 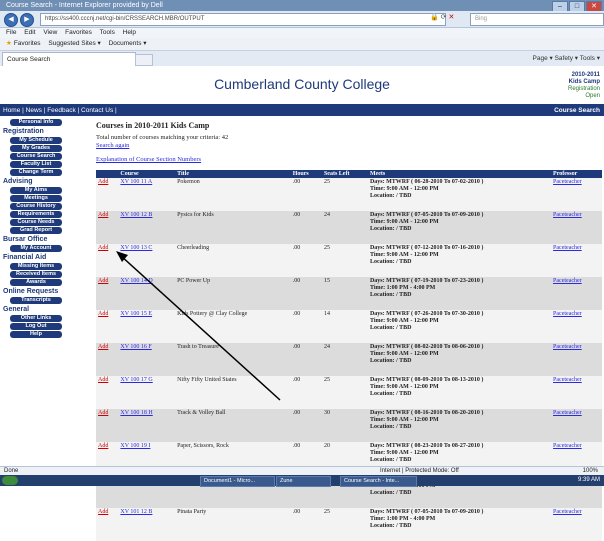 What do you see at coordinates (36, 190) in the screenshot?
I see `sidebar-item-my-aims: My Aims` at bounding box center [36, 190].